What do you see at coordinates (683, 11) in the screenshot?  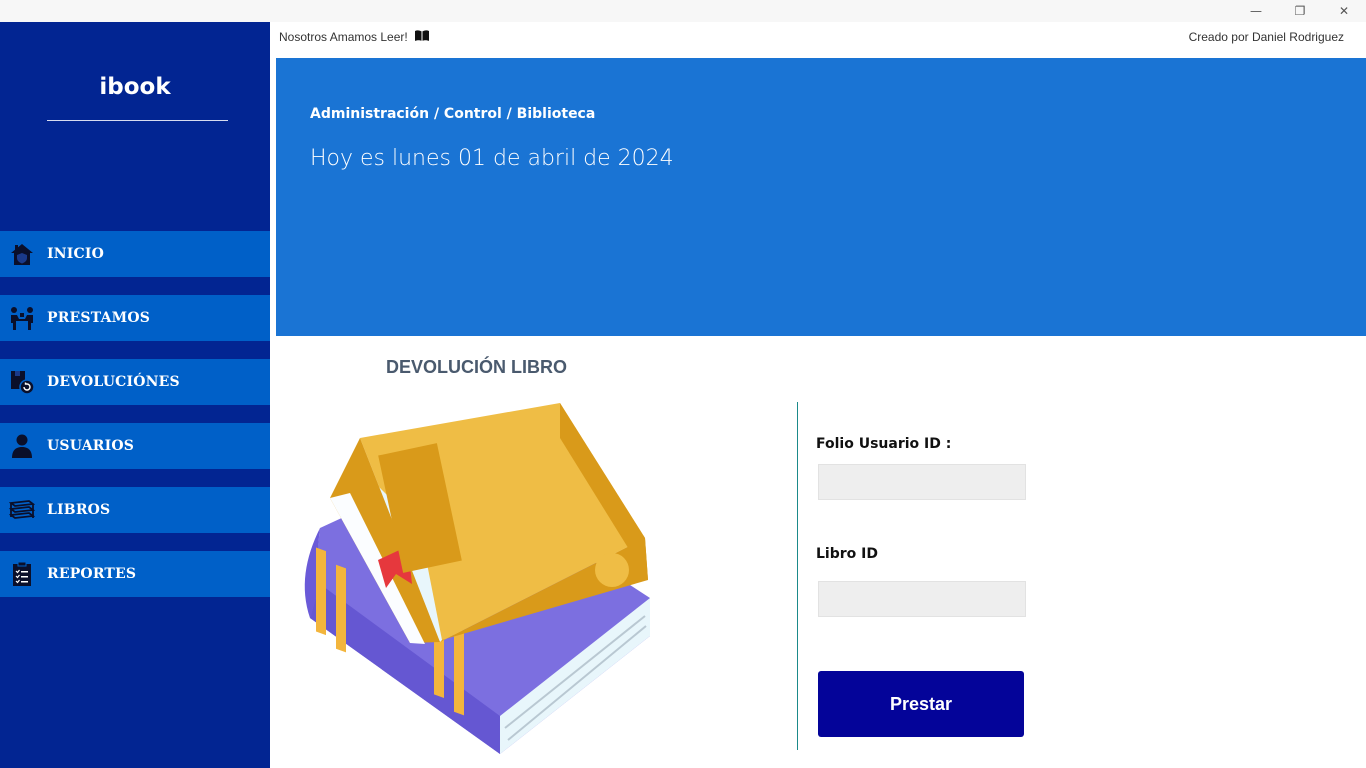 I see `window-titlebar: — ❐ ✕` at bounding box center [683, 11].